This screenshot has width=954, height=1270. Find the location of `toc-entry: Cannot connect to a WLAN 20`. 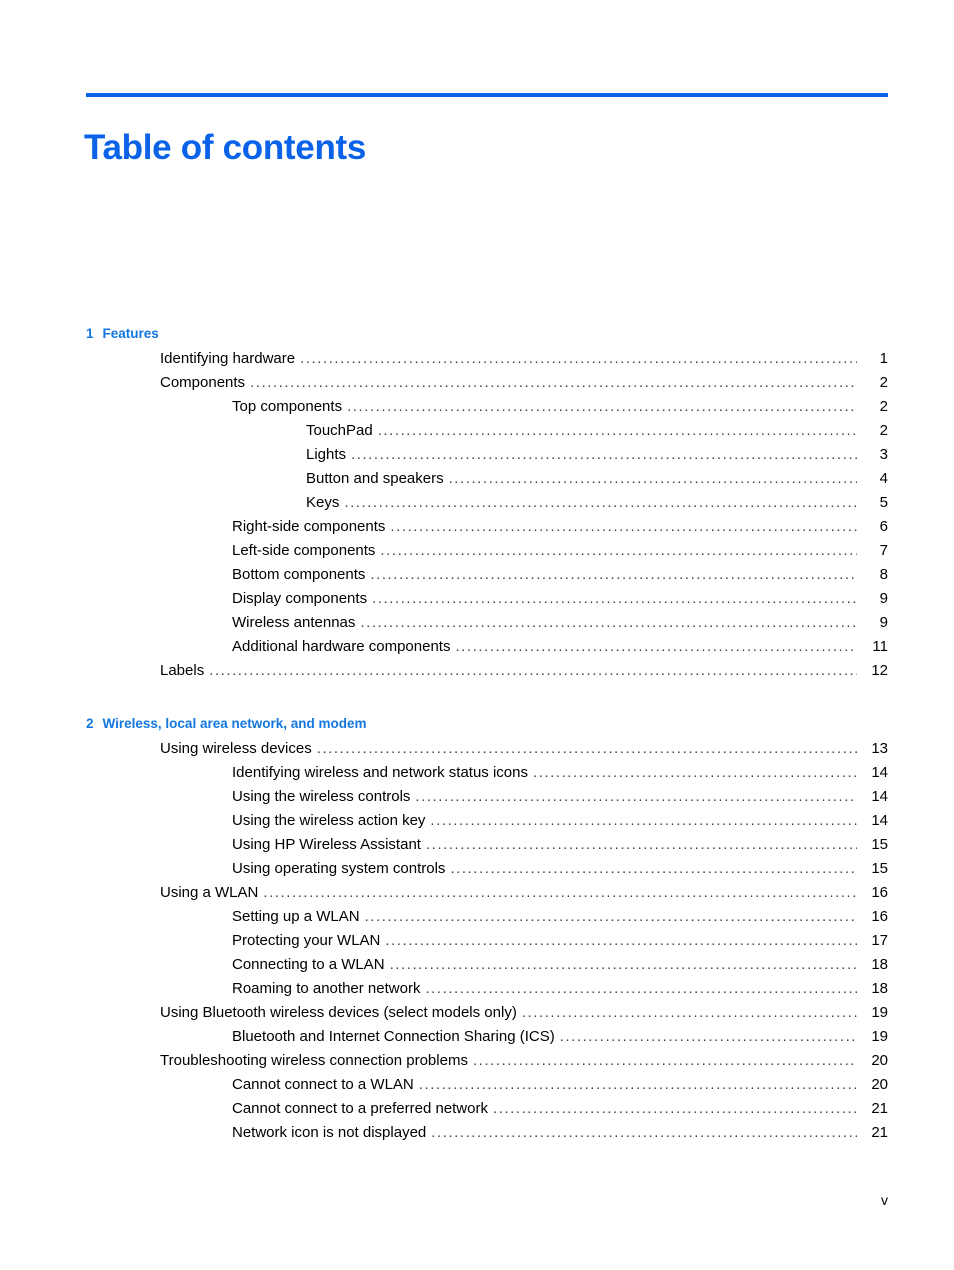

toc-entry: Cannot connect to a WLAN 20 is located at coordinates (487, 1085).